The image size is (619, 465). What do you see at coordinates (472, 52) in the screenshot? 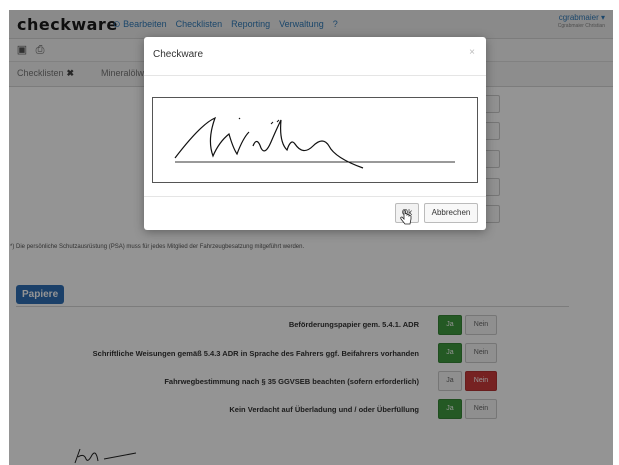
I see `close-icon: ×` at bounding box center [472, 52].